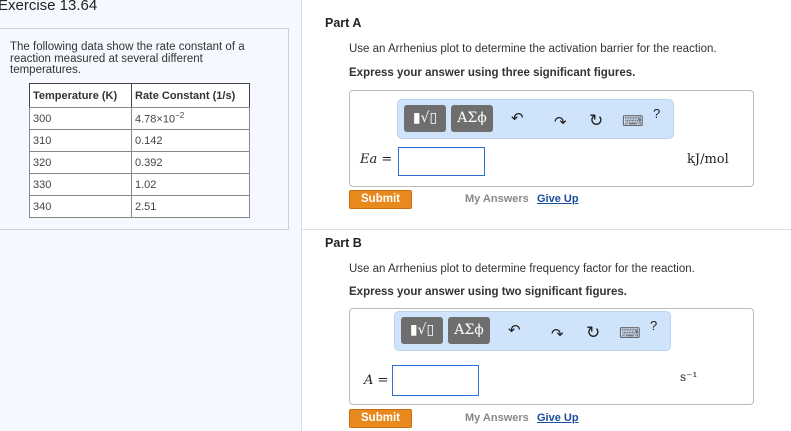  Describe the element at coordinates (190, 162) in the screenshot. I see `cell: 0.392` at that location.